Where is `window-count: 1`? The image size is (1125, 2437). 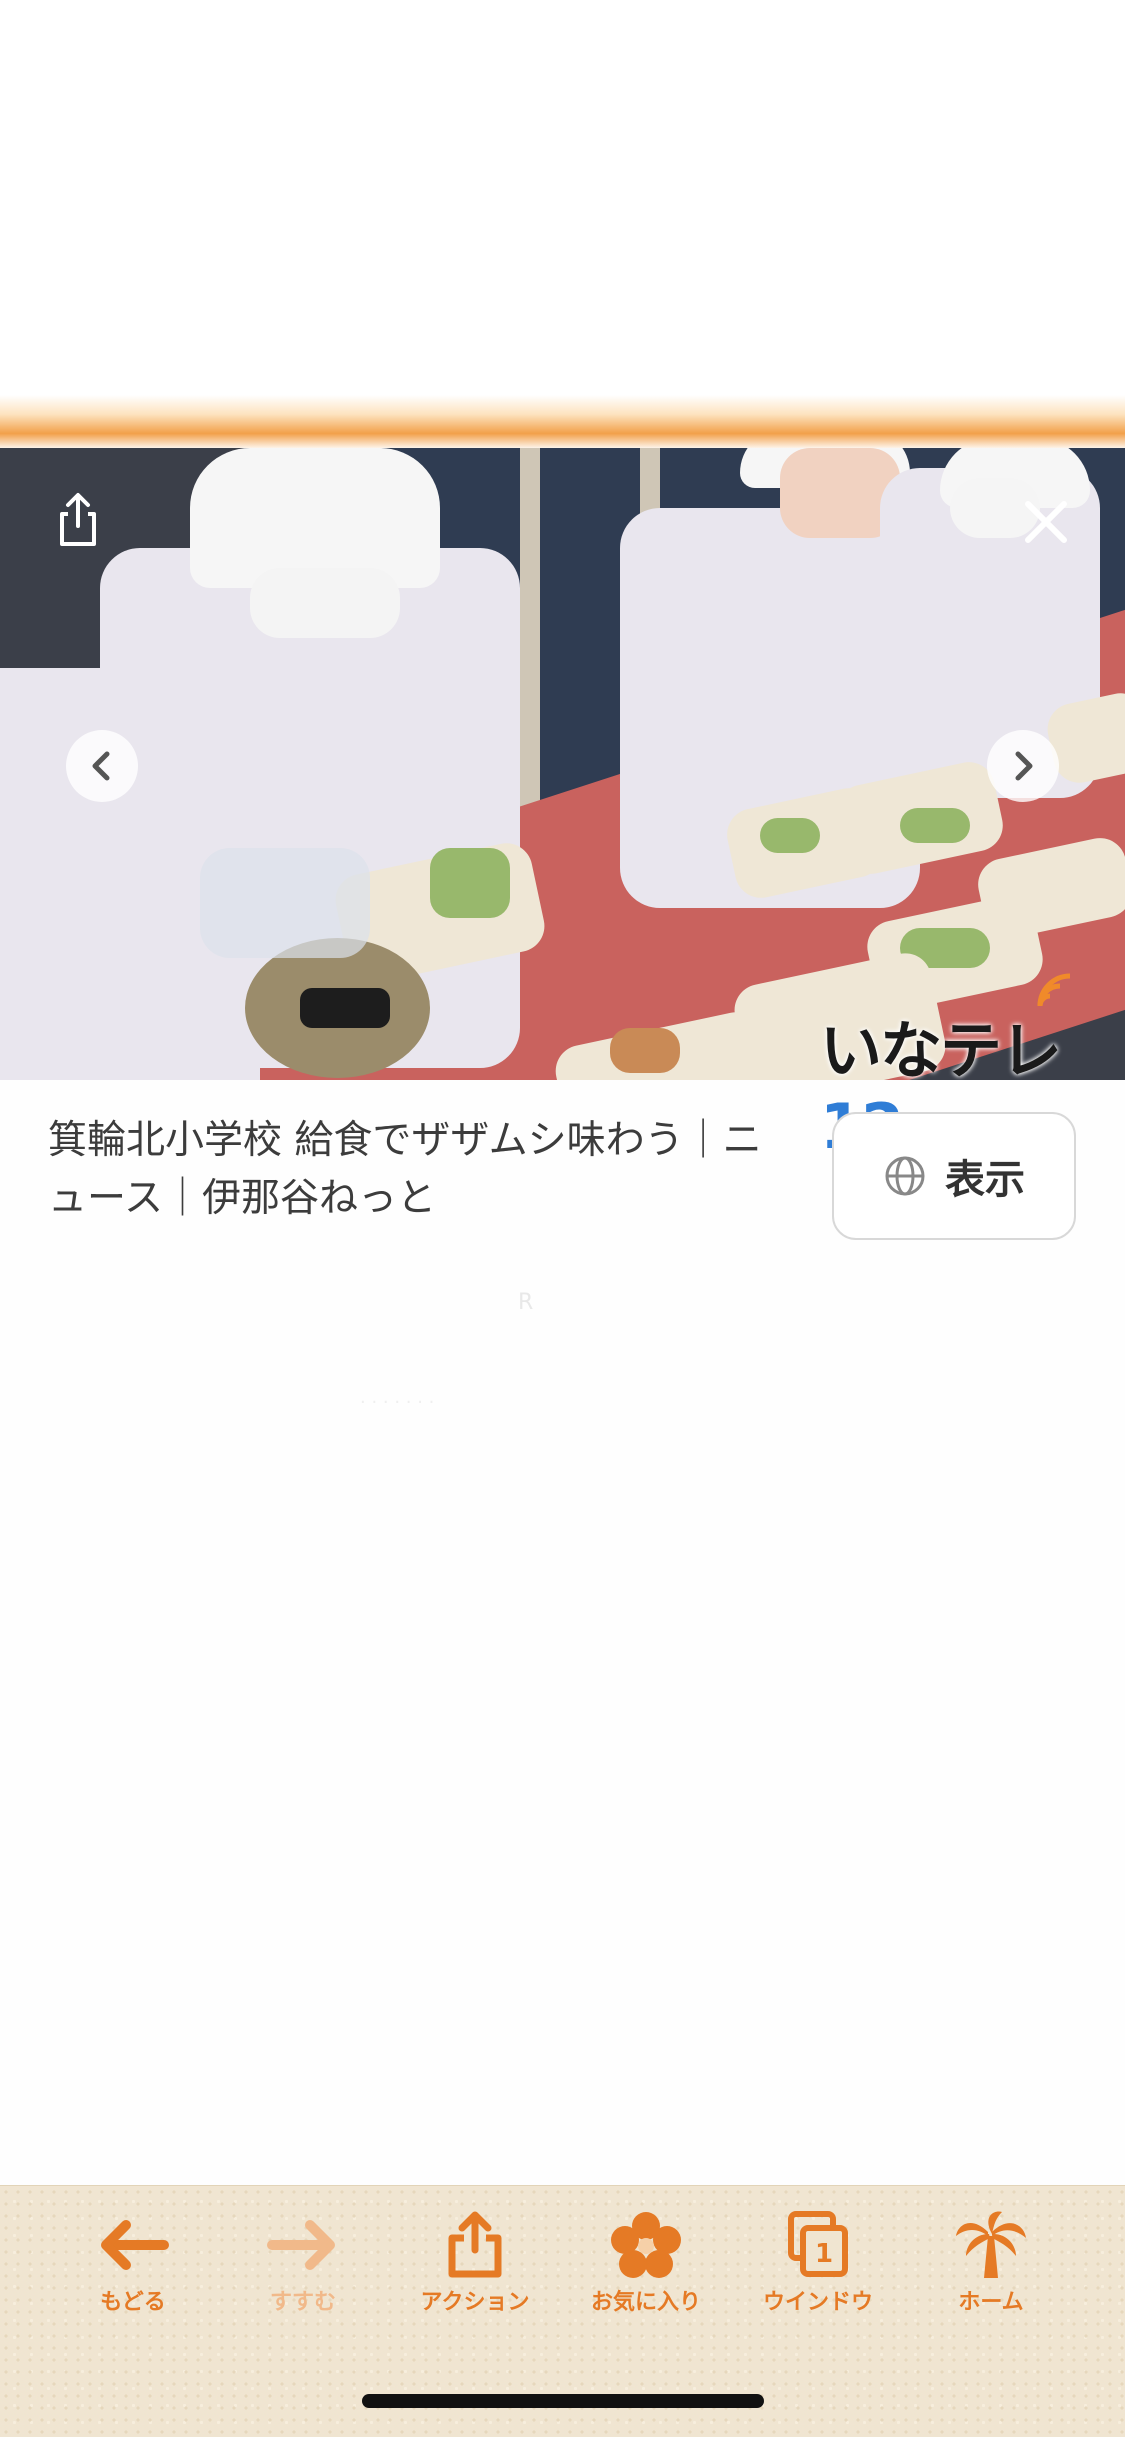
window-count: 1 is located at coordinates (824, 2254).